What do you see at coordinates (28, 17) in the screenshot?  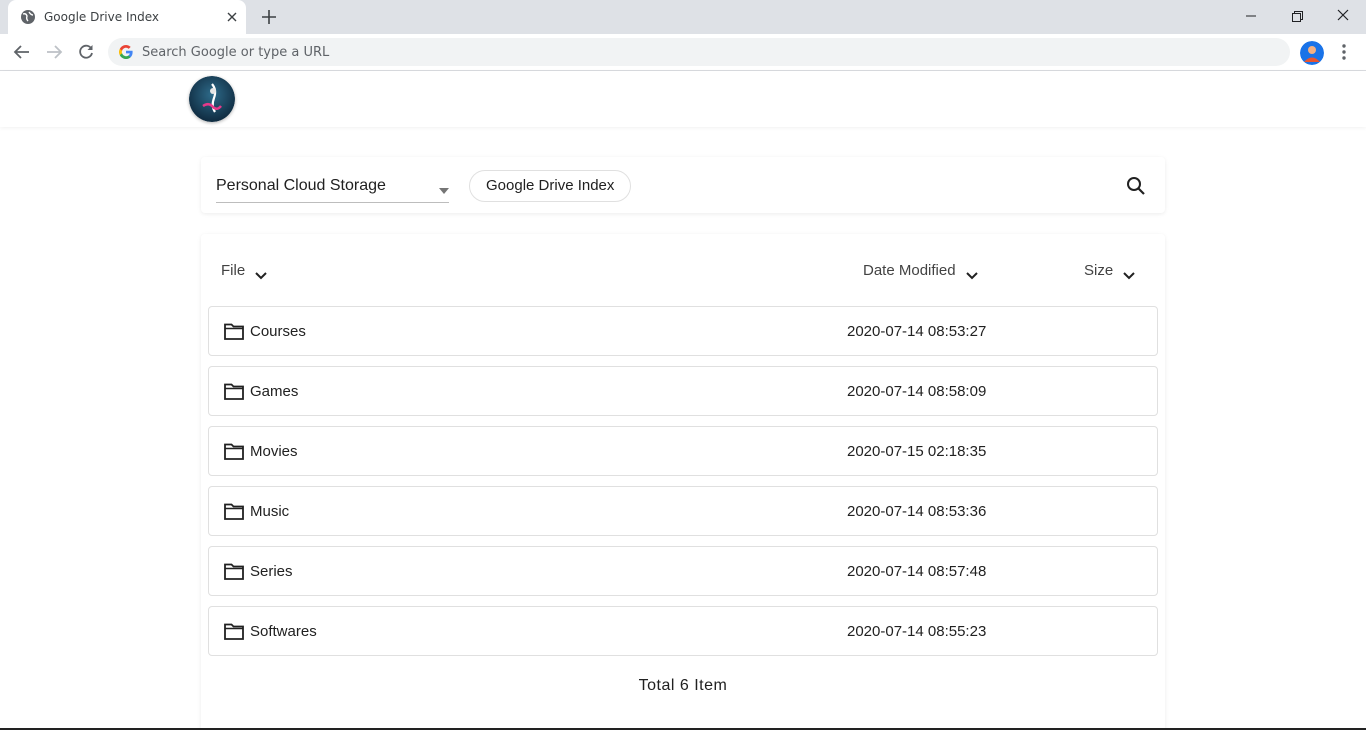 I see `globe-icon` at bounding box center [28, 17].